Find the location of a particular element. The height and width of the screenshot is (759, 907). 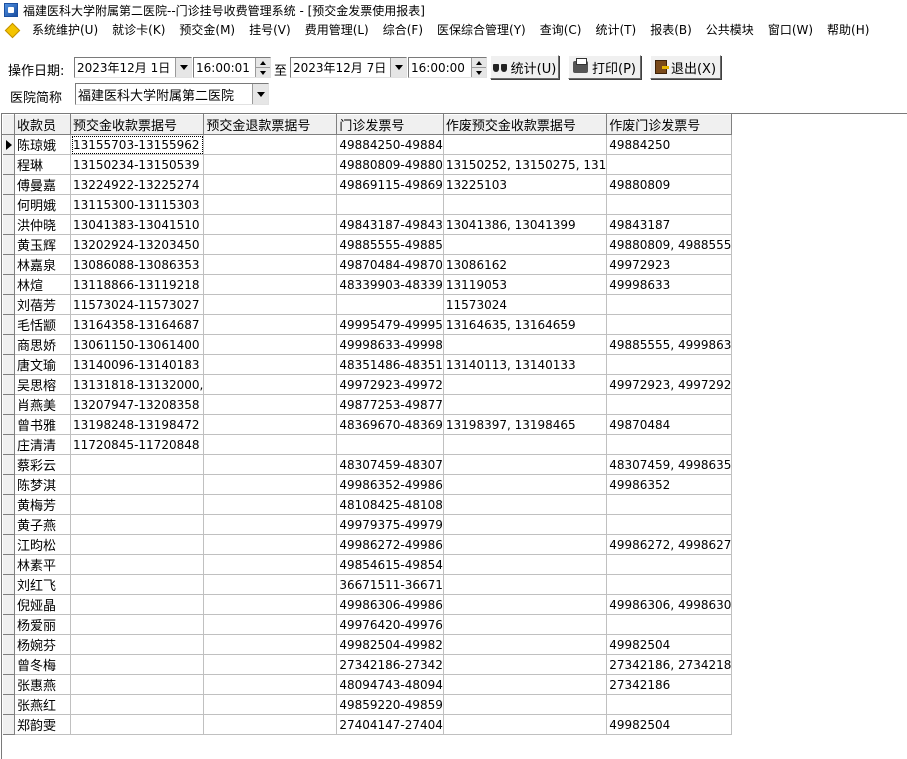

spin-down-icon is located at coordinates (479, 72).